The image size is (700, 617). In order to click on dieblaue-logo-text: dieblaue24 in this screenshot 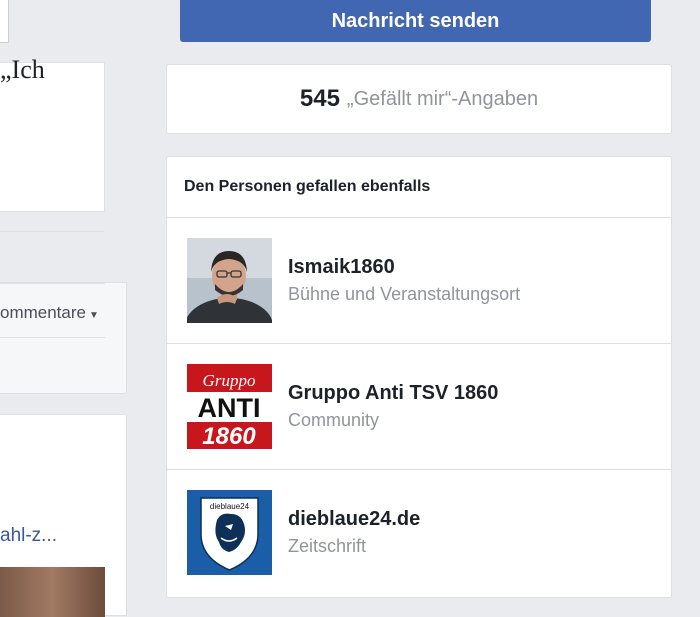, I will do `click(230, 506)`.